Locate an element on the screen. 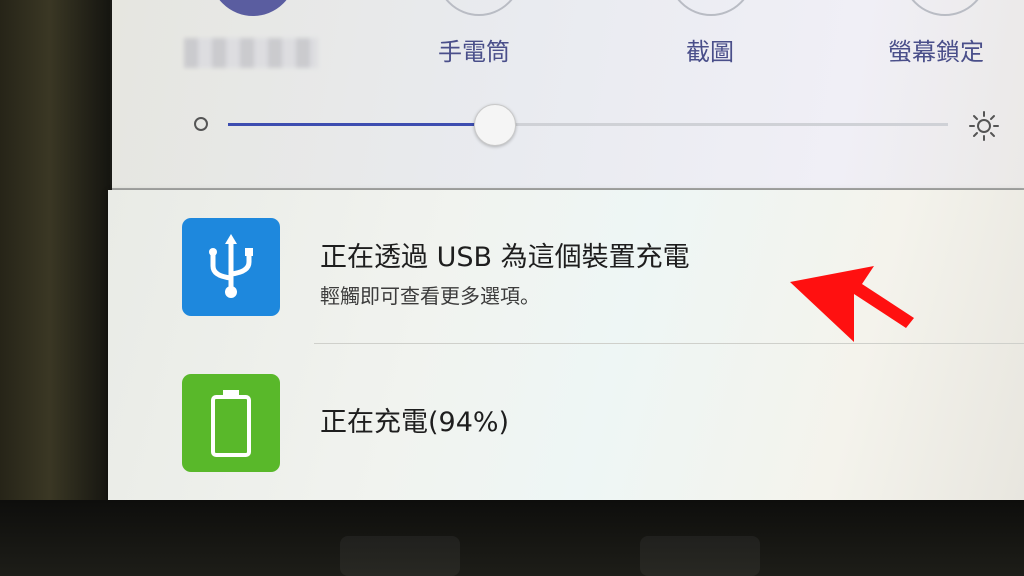  screen-lock-tile-label: 螢幕鎖定 is located at coordinates (936, 49).